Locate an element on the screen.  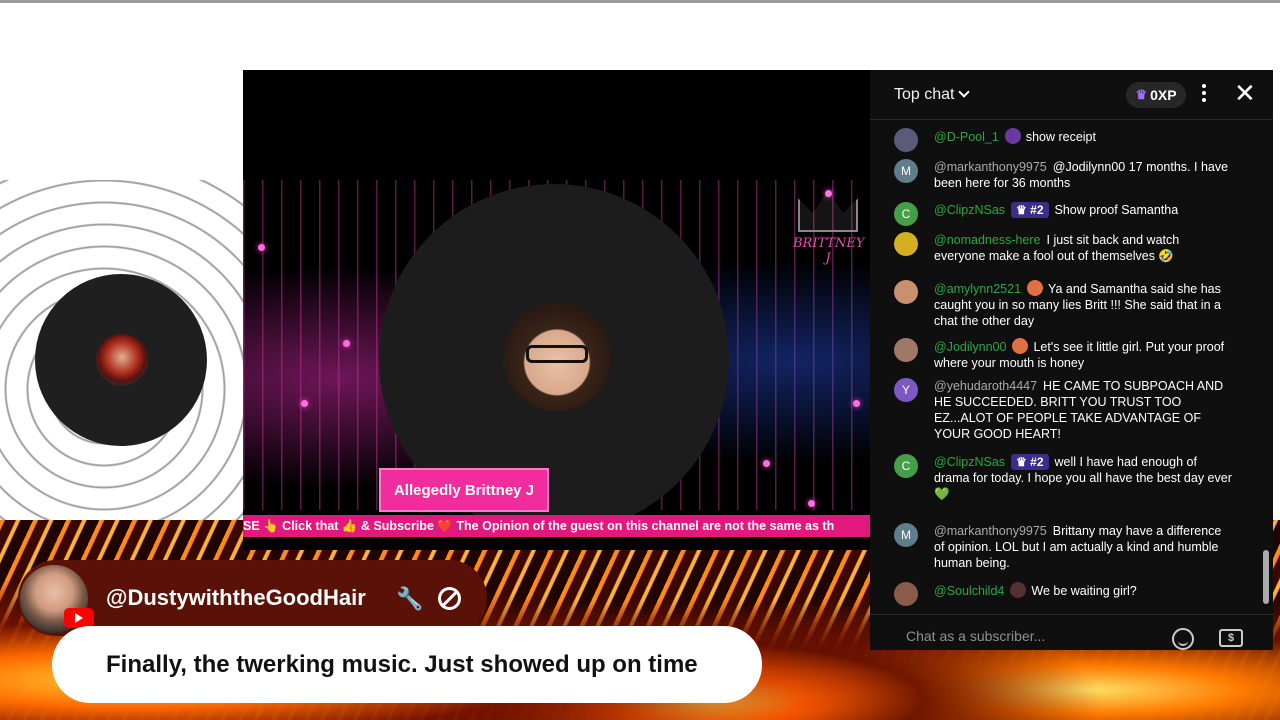
chat-author: @nomadness-here is located at coordinates (987, 240).